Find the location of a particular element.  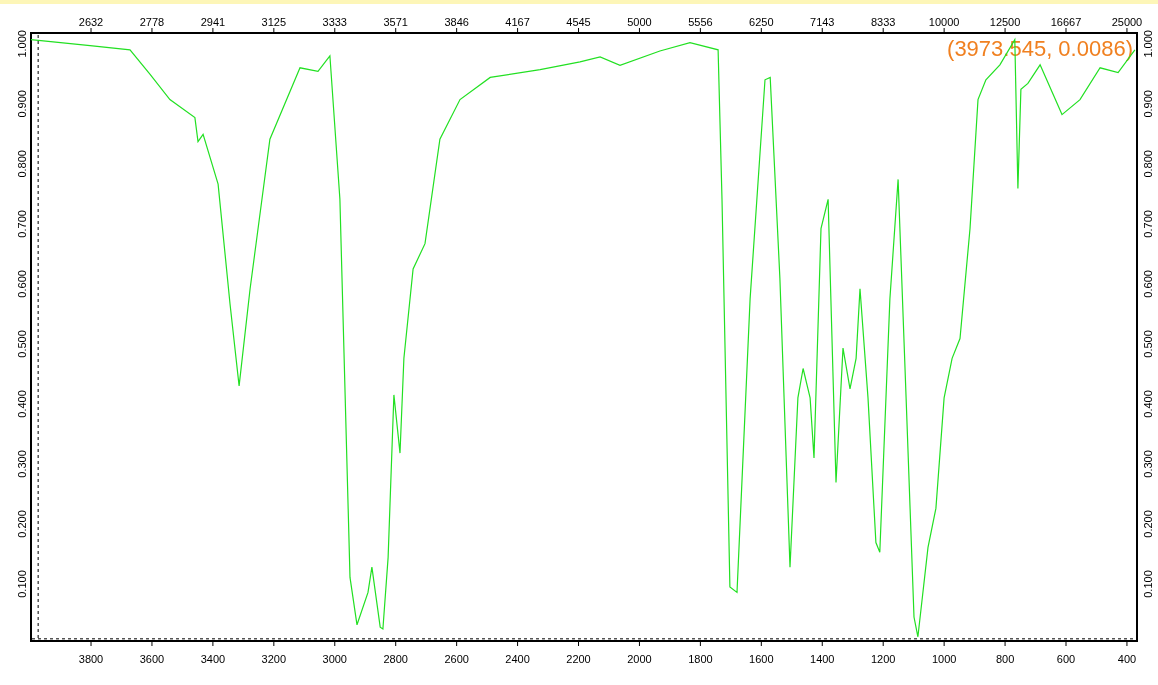

axis-label: 4545 is located at coordinates (578, 22).